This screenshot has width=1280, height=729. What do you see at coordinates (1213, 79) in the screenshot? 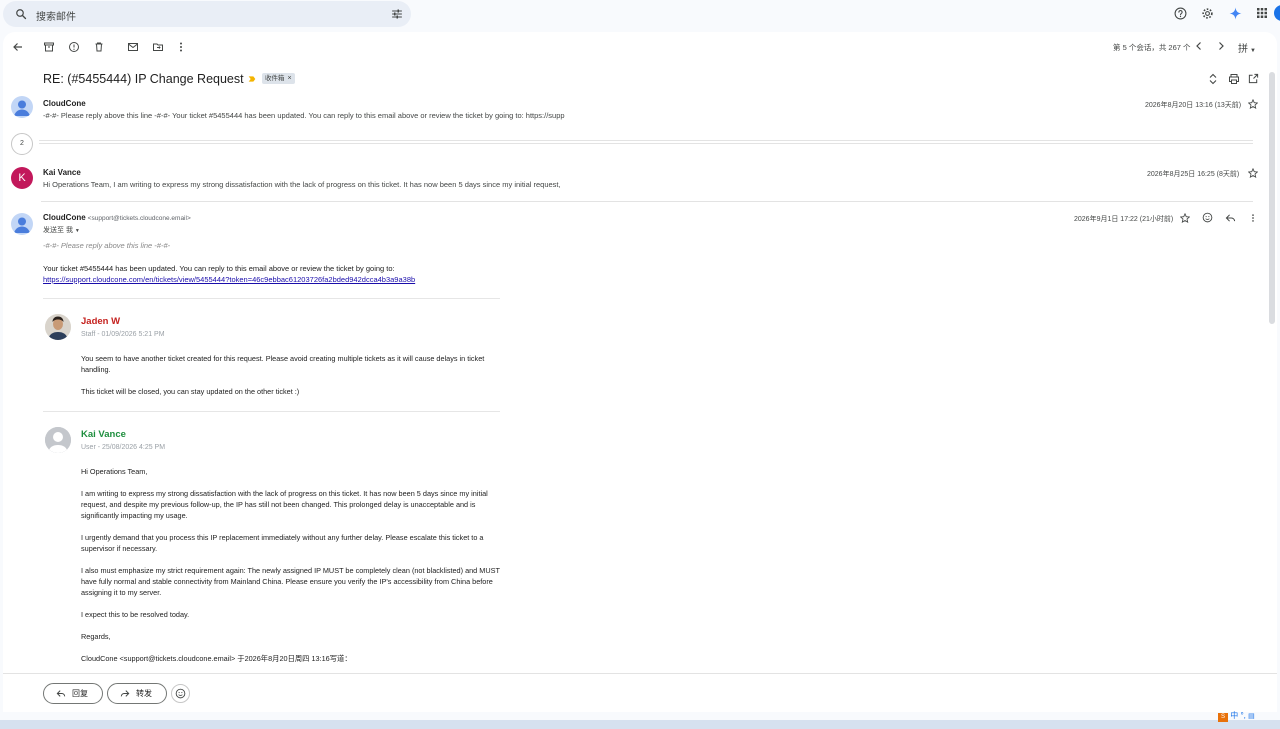
I see `expand-all-icon` at bounding box center [1213, 79].